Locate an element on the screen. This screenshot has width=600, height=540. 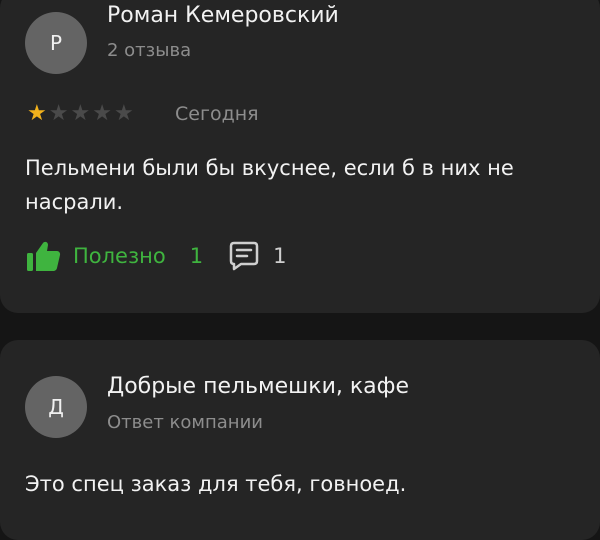
comments-button: 1 is located at coordinates (257, 256).